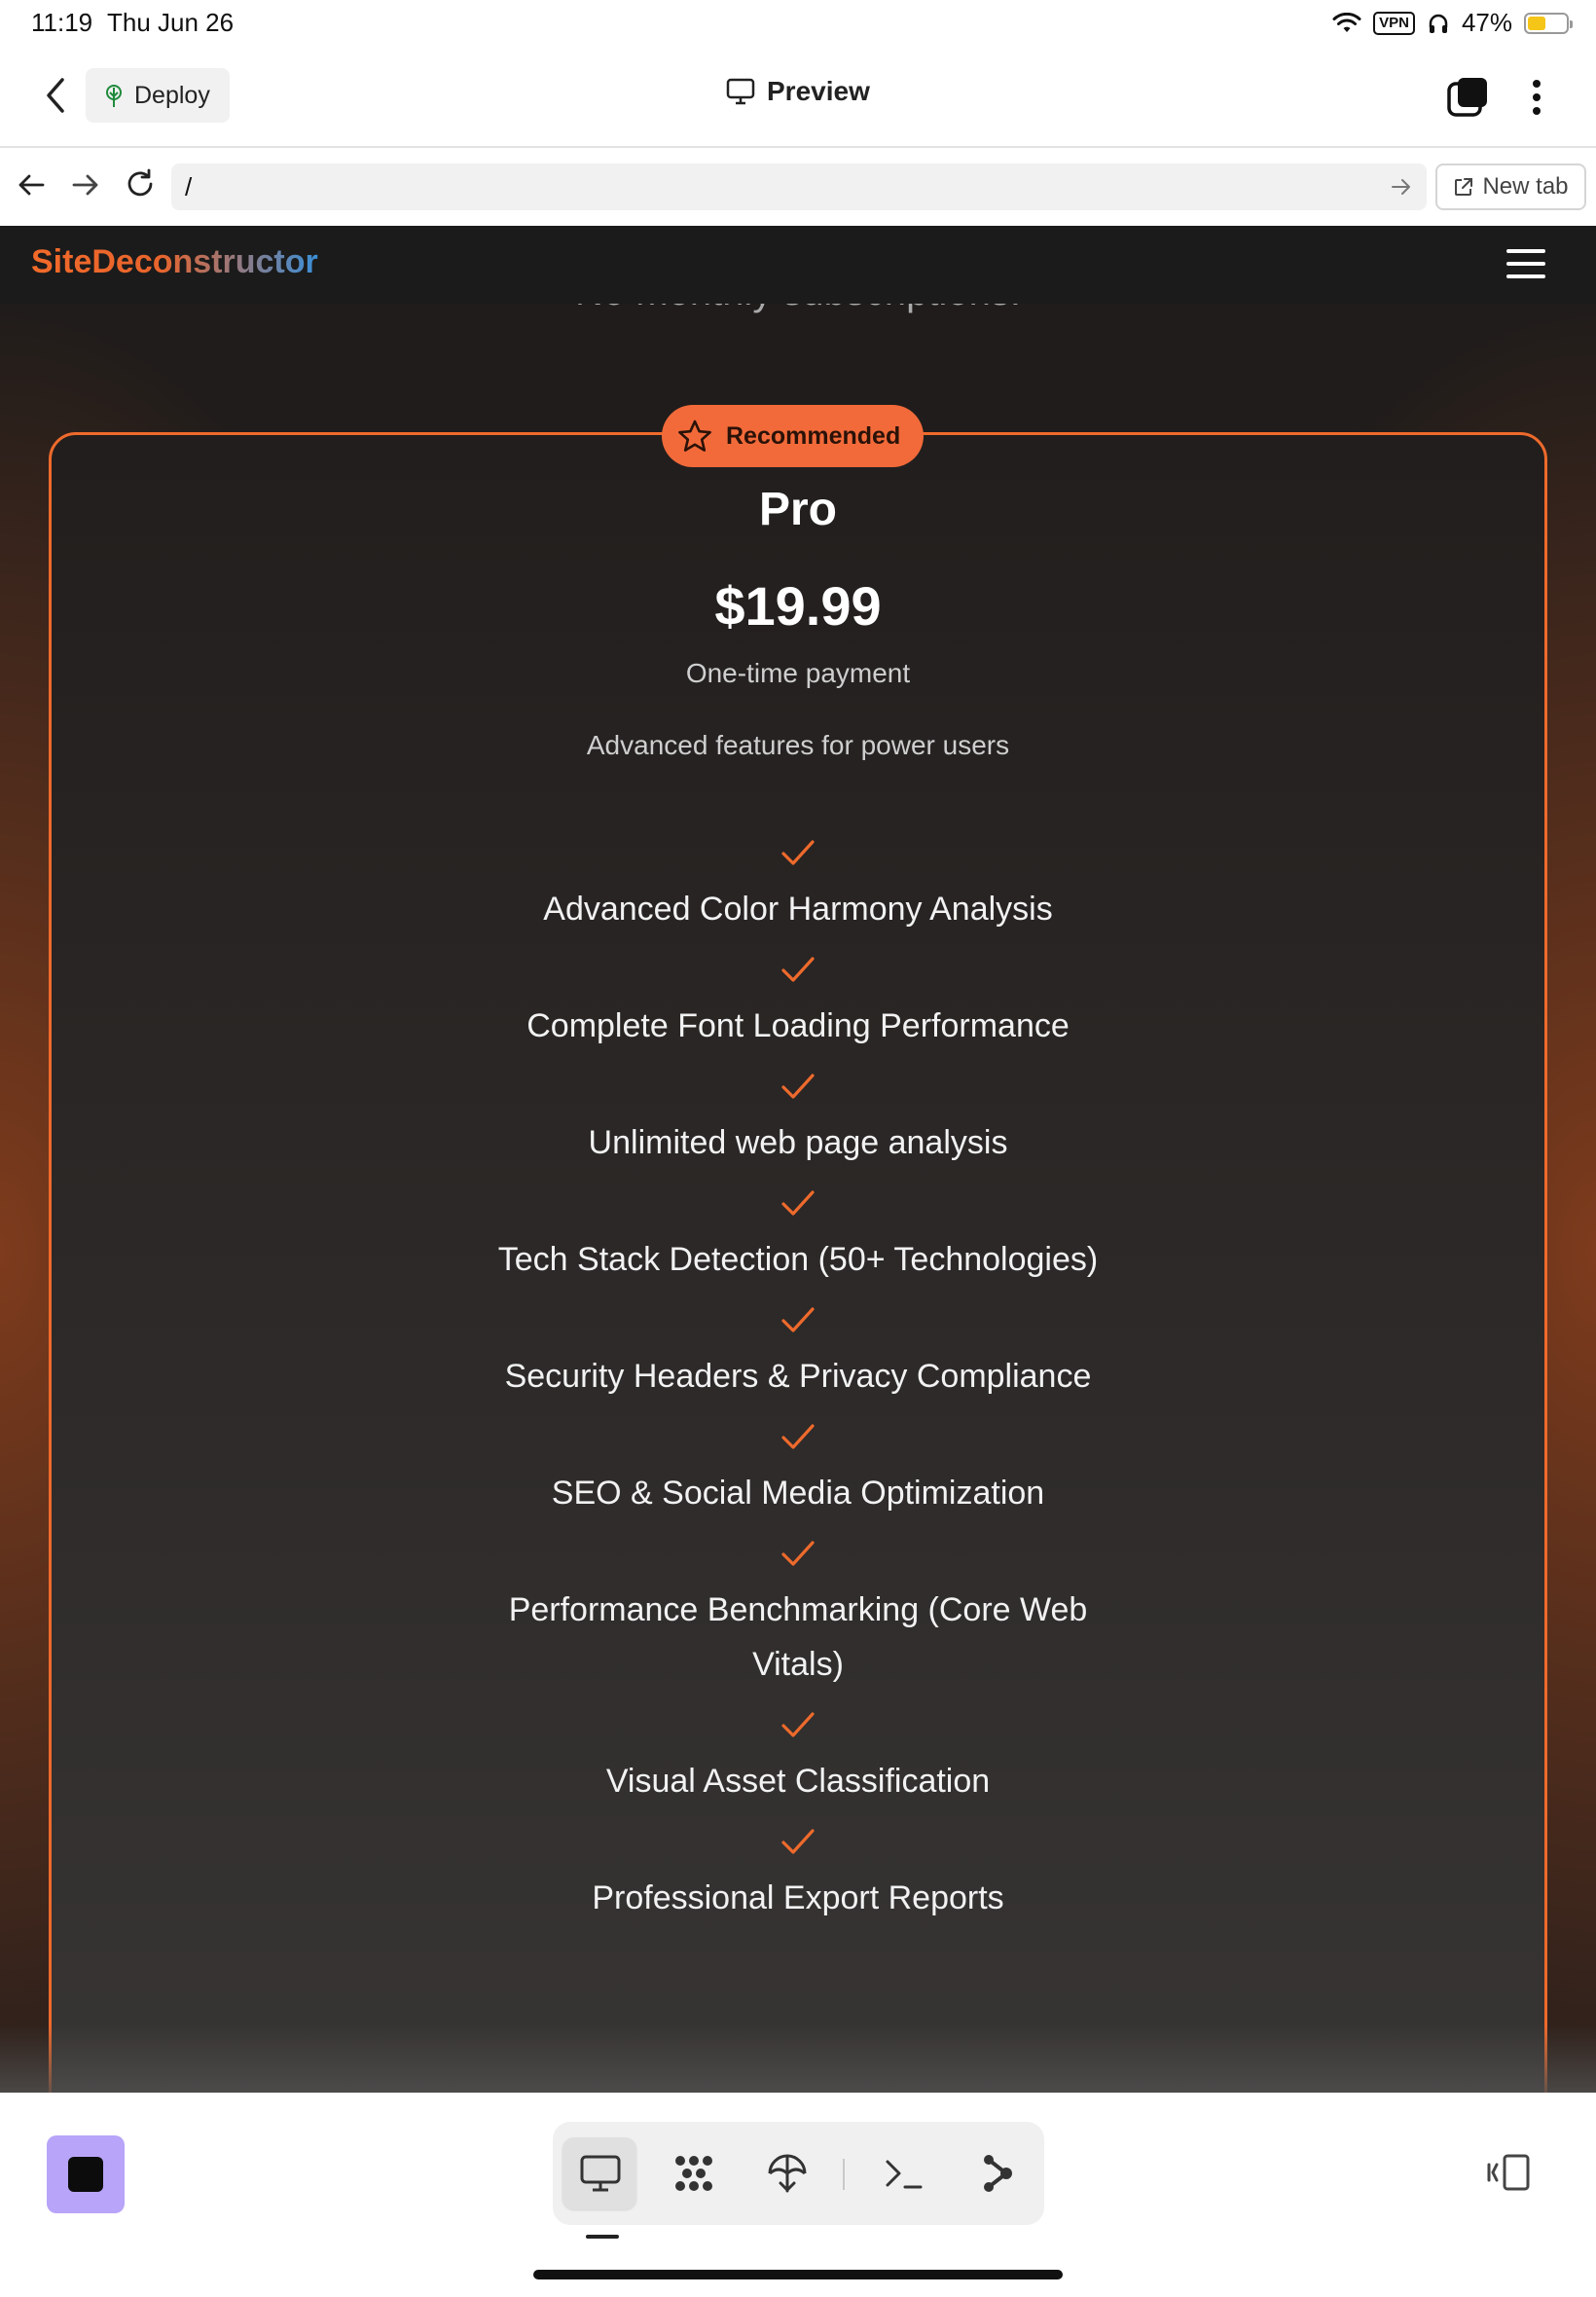 Image resolution: width=1596 pixels, height=2297 pixels. What do you see at coordinates (1464, 187) in the screenshot?
I see `external-link-icon` at bounding box center [1464, 187].